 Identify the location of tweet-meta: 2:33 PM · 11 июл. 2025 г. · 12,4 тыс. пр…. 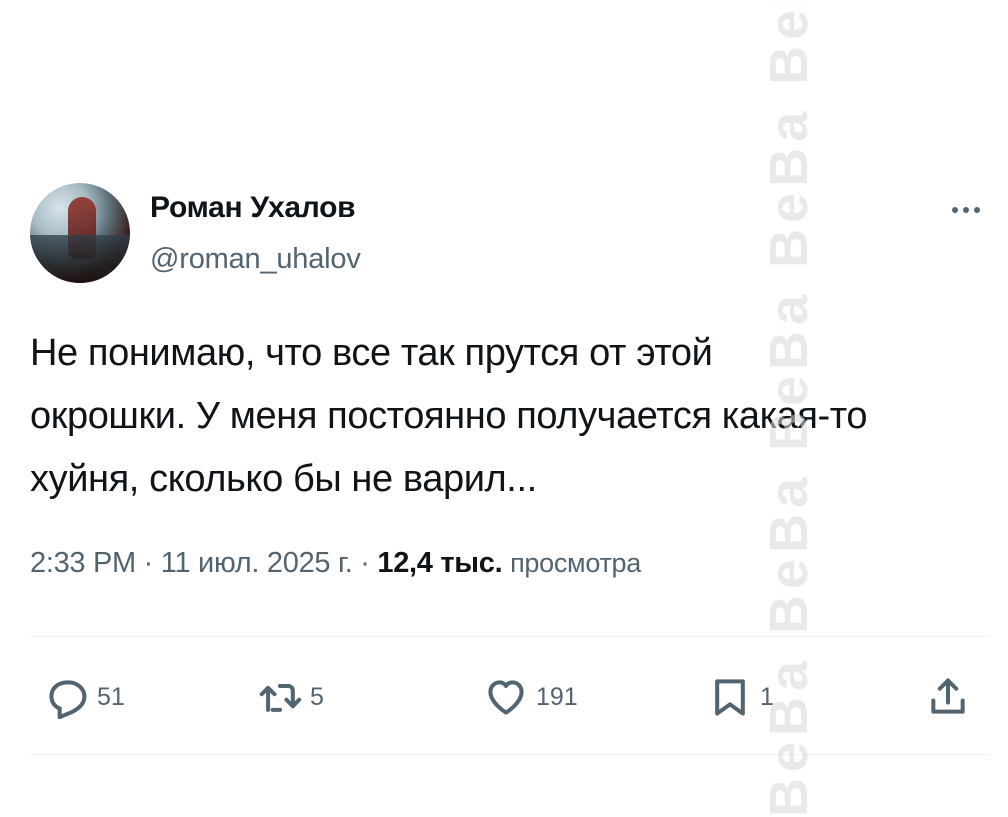
(335, 563).